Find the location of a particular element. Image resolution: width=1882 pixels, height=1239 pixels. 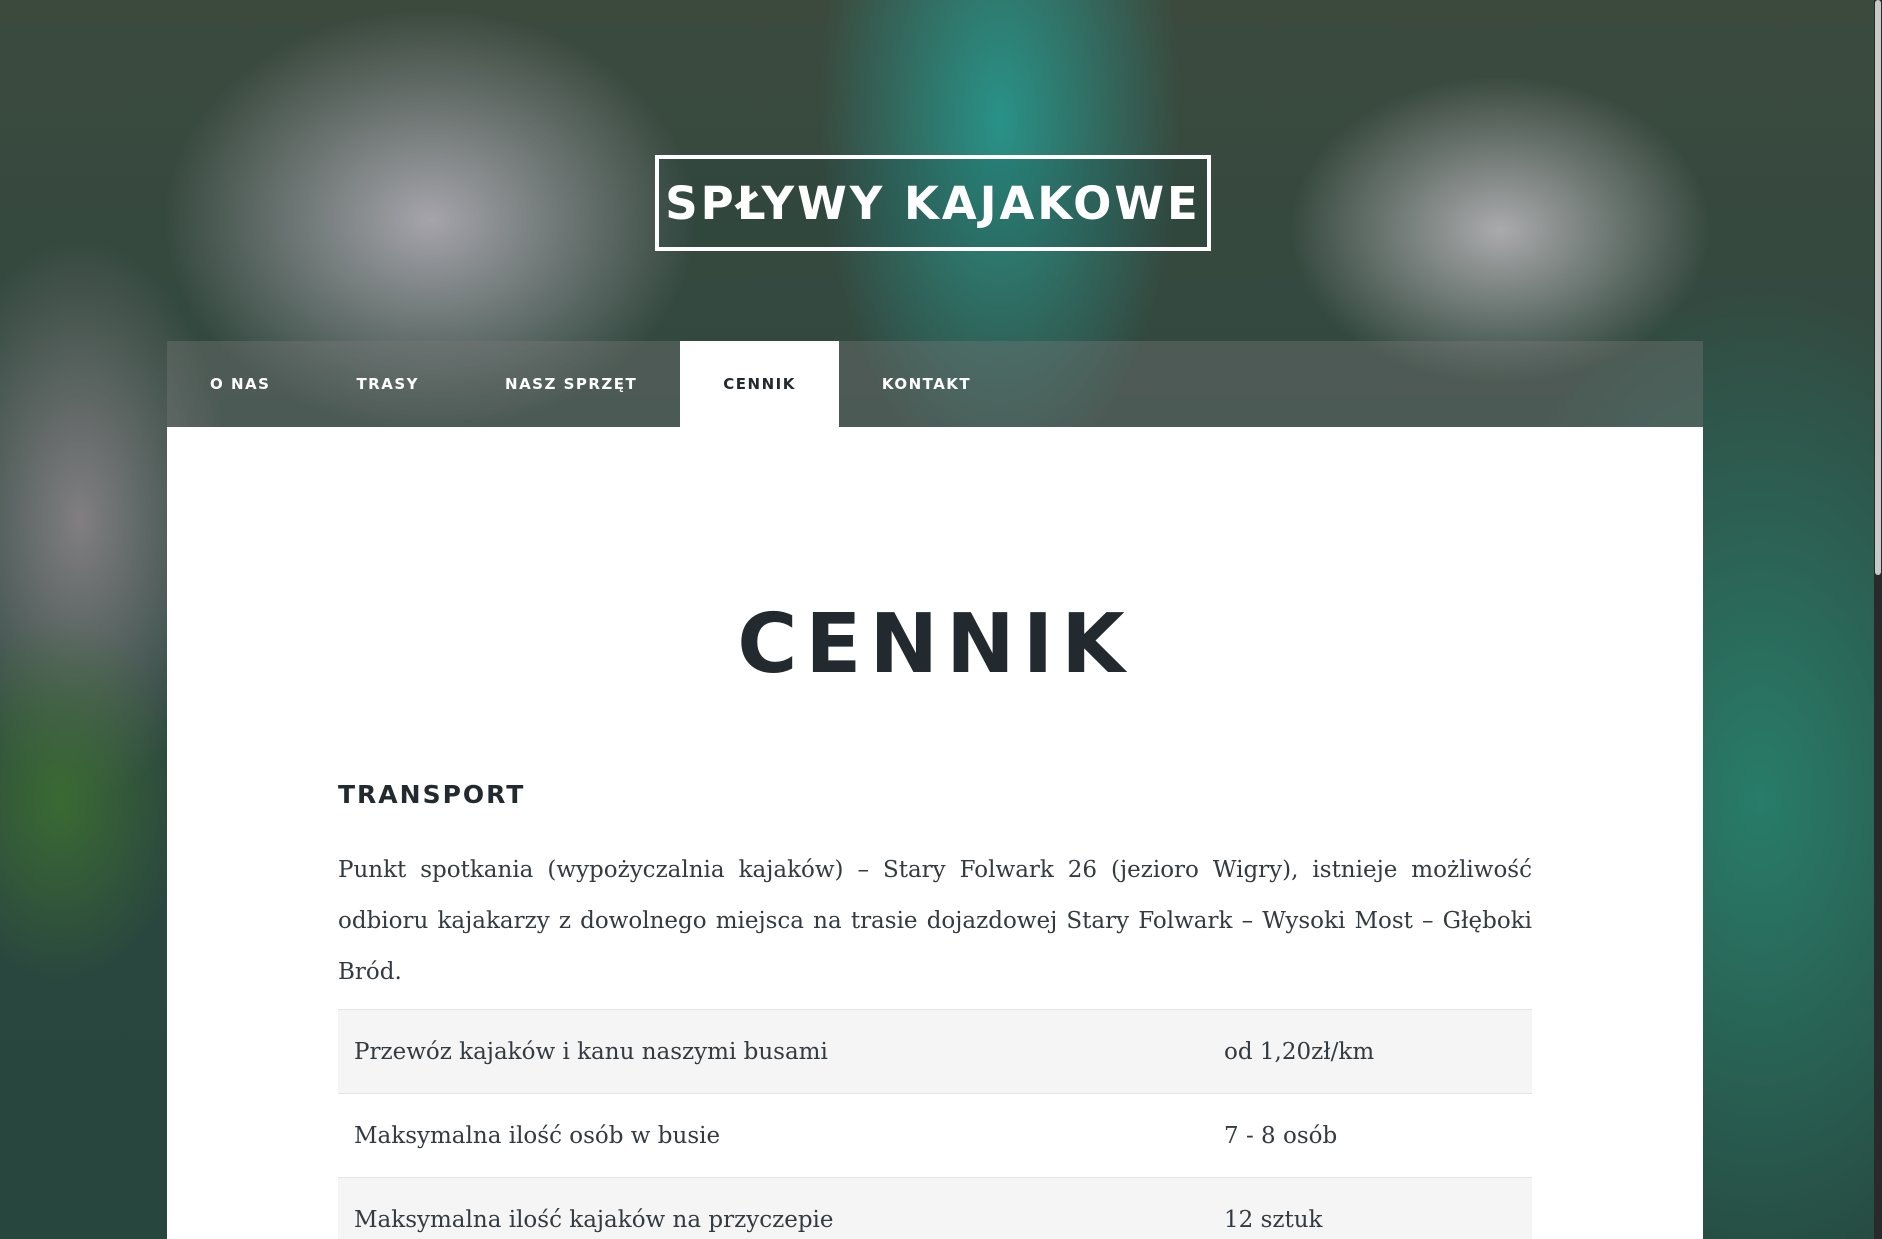

nav-item-trasy: TRASY is located at coordinates (387, 384).